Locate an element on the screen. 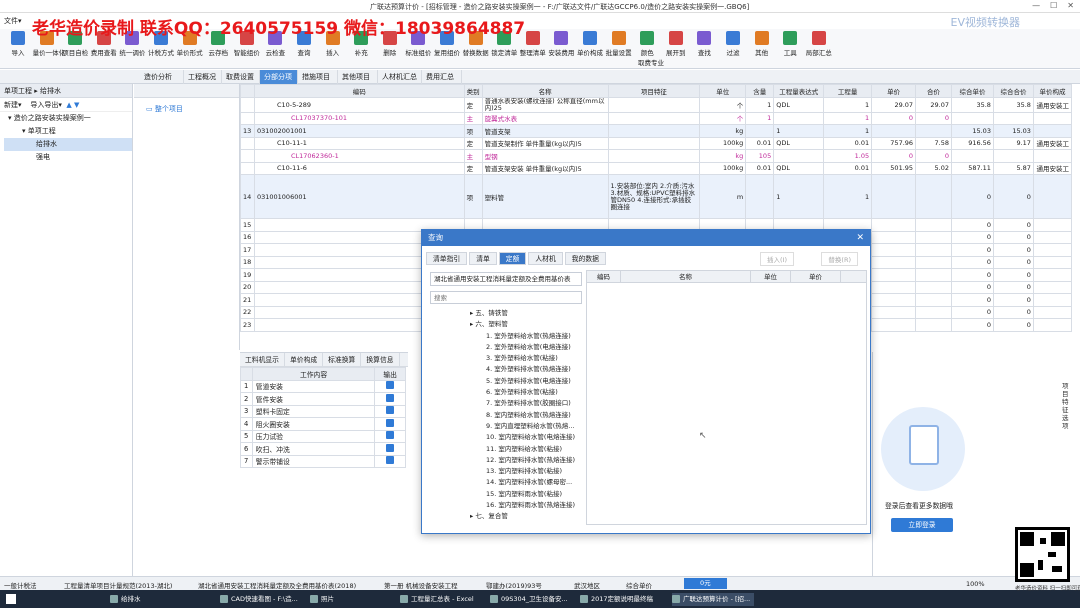 Image resolution: width=1080 pixels, height=608 pixels. grid-cell: 35.8 is located at coordinates (1013, 104).